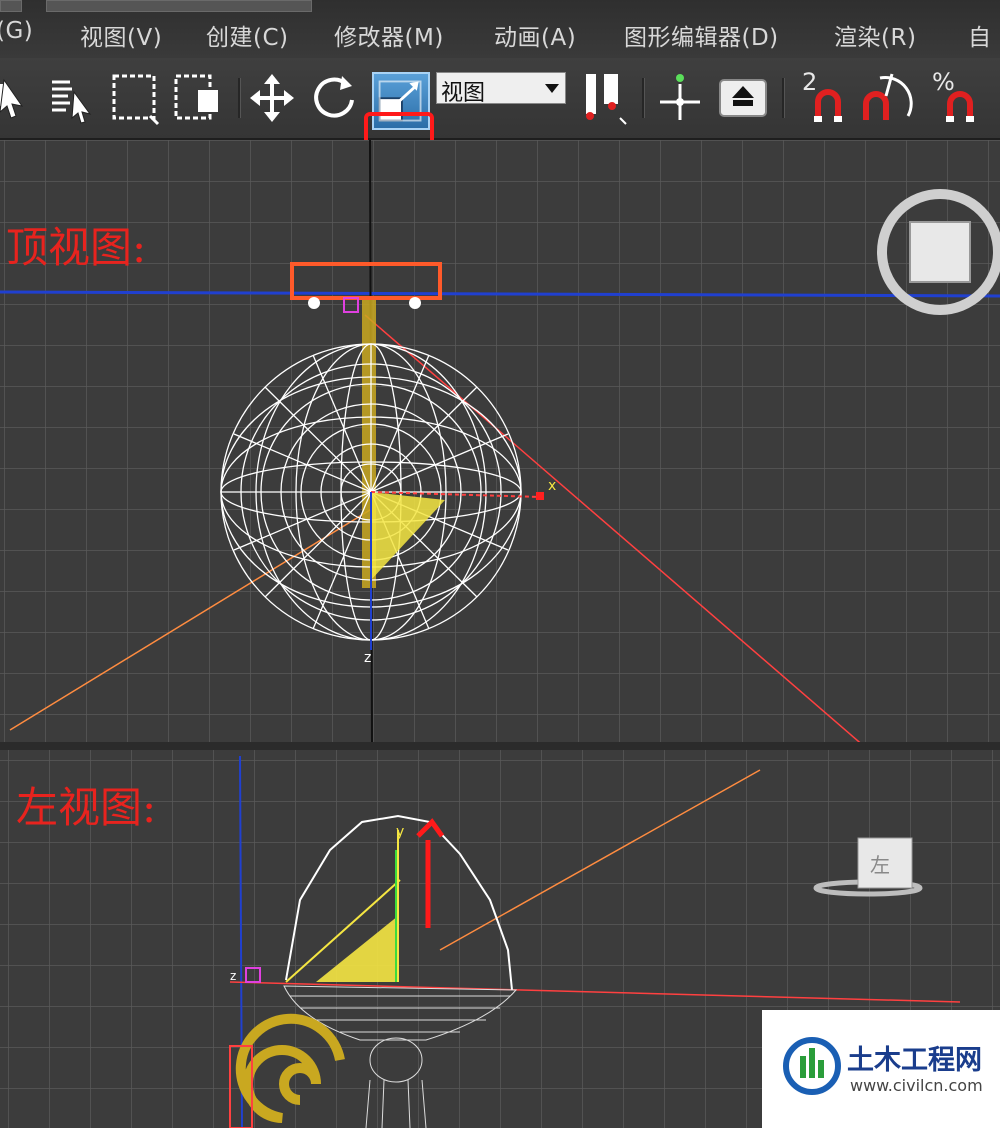 The height and width of the screenshot is (1128, 1000). I want to click on menu-item-animation: 动画(A), so click(535, 35).